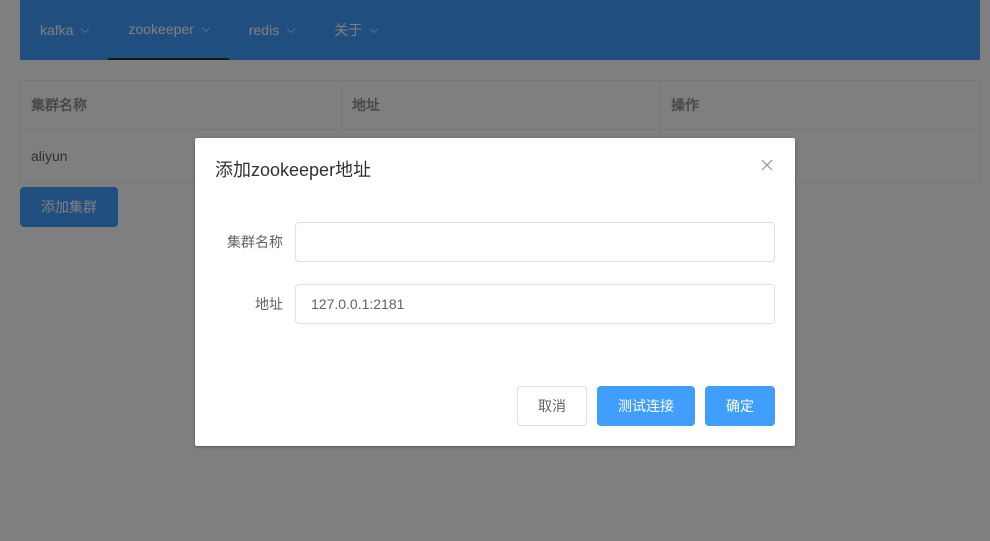  I want to click on dialog-title: 添加zookeeper地址, so click(293, 170).